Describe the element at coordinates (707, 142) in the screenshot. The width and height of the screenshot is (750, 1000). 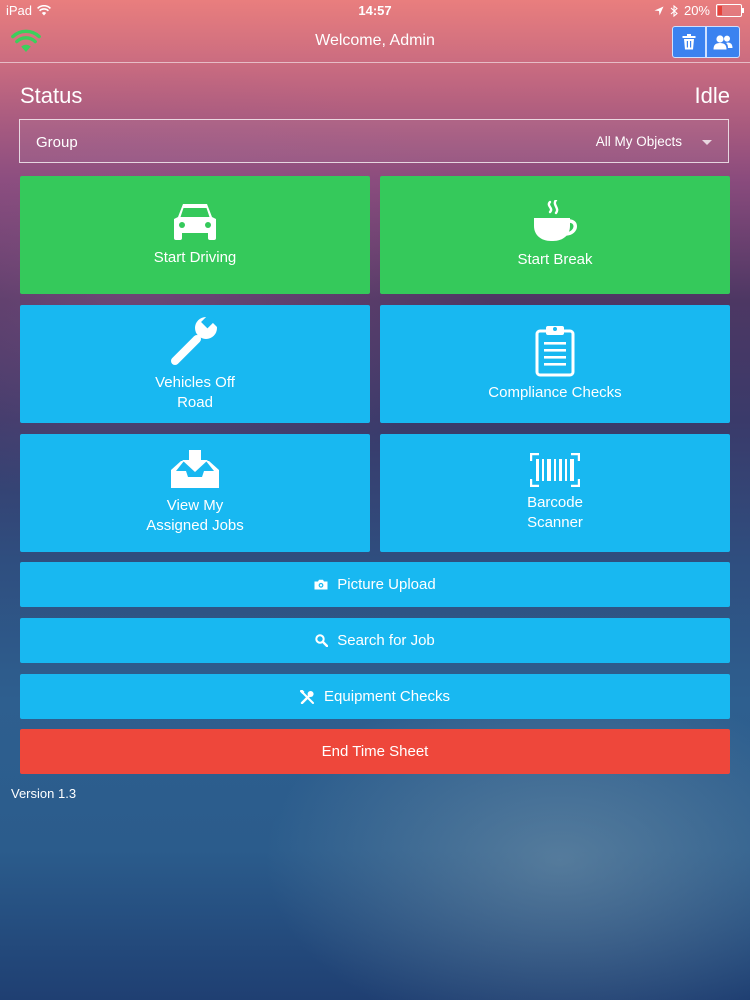
I see `chevron-down-icon` at that location.